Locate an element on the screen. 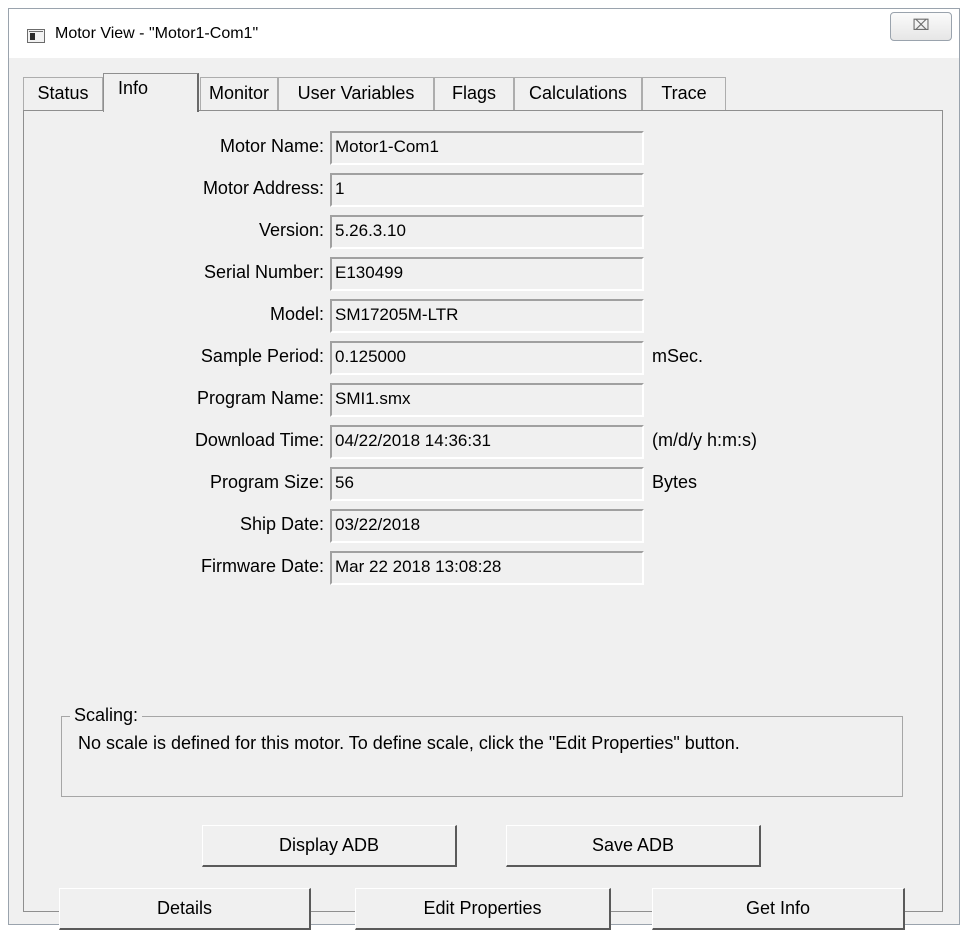 The height and width of the screenshot is (930, 960). close-button: ⌧ is located at coordinates (921, 26).